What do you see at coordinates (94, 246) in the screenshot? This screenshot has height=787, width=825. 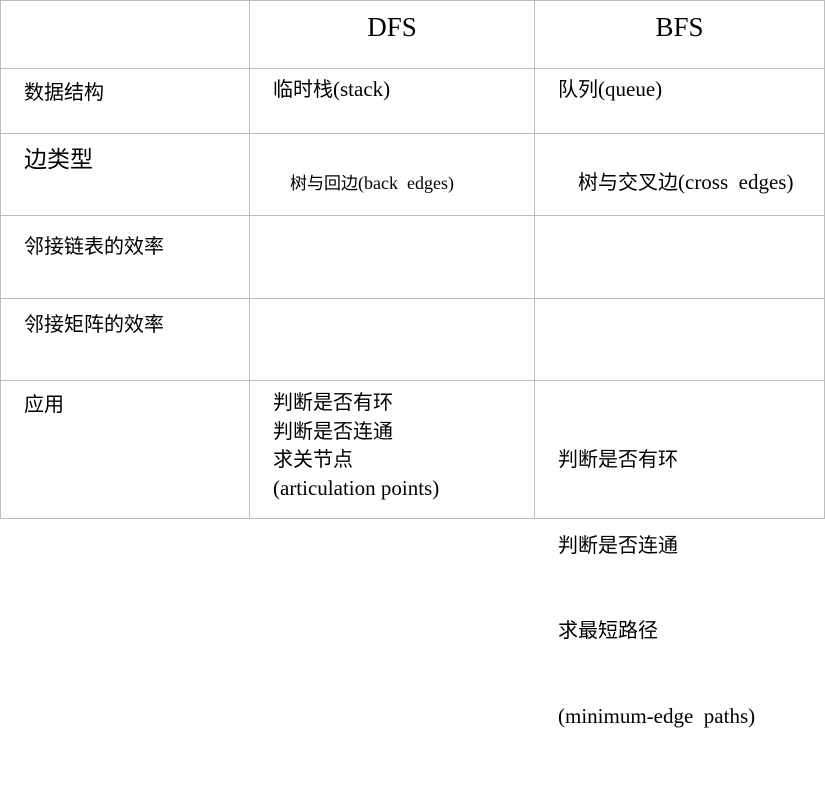 I see `row-label-adj-list: 邻接链表的效率` at bounding box center [94, 246].